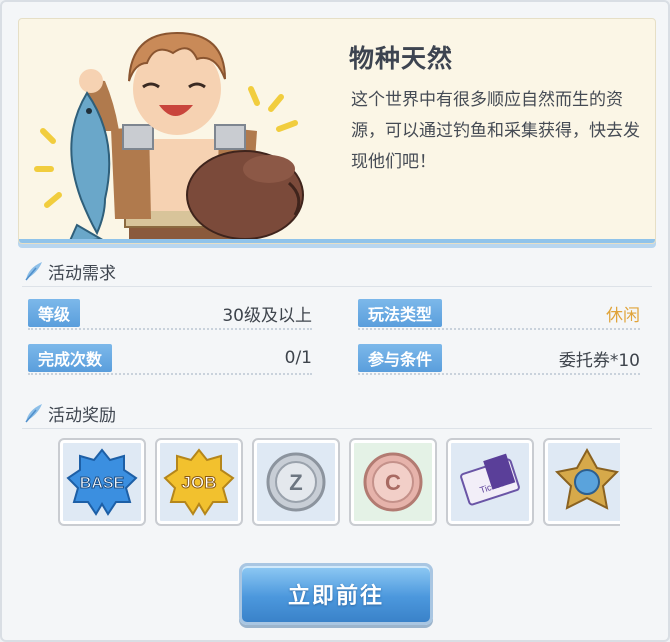 This screenshot has height=642, width=670. I want to click on level-label: 等级, so click(54, 313).